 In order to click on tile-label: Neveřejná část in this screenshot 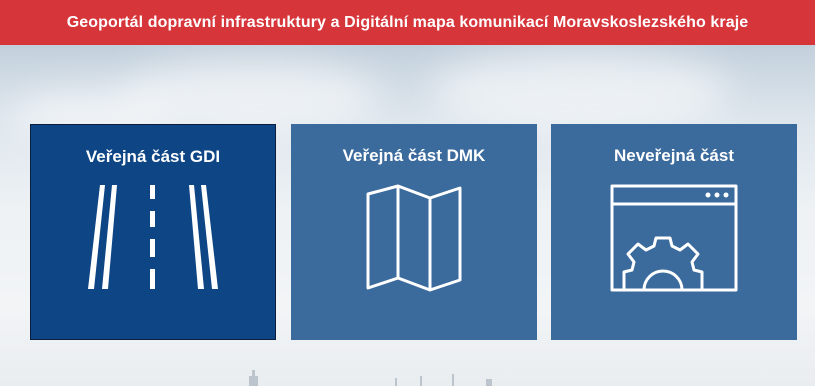, I will do `click(674, 155)`.